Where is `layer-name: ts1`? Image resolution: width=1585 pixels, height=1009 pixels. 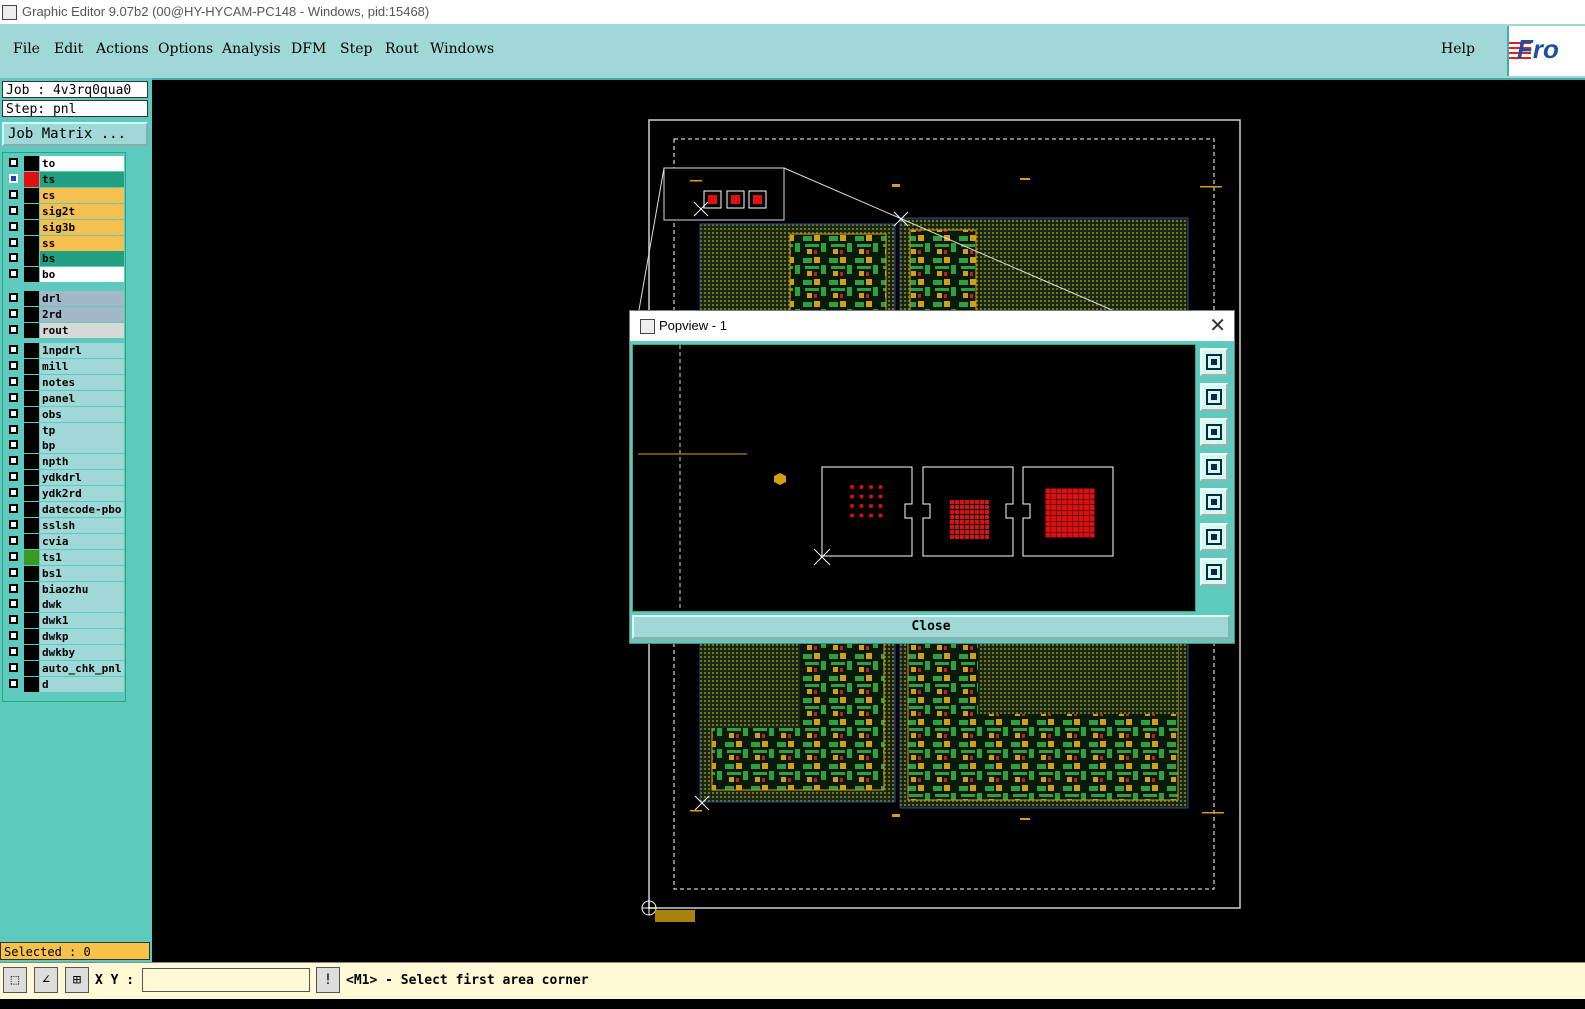
layer-name: ts1 is located at coordinates (82, 557).